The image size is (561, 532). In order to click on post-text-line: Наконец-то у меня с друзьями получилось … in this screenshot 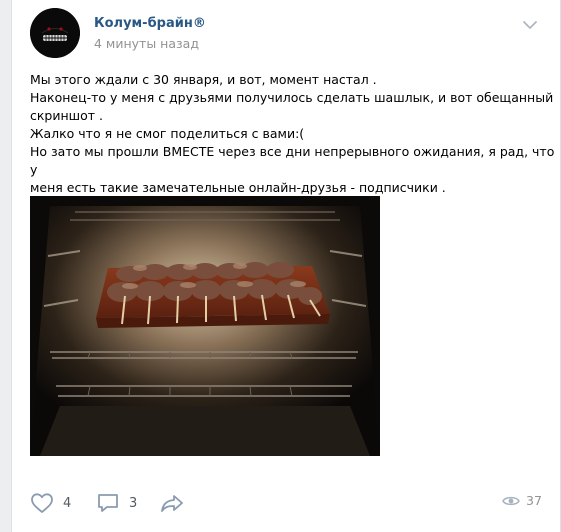, I will do `click(292, 97)`.